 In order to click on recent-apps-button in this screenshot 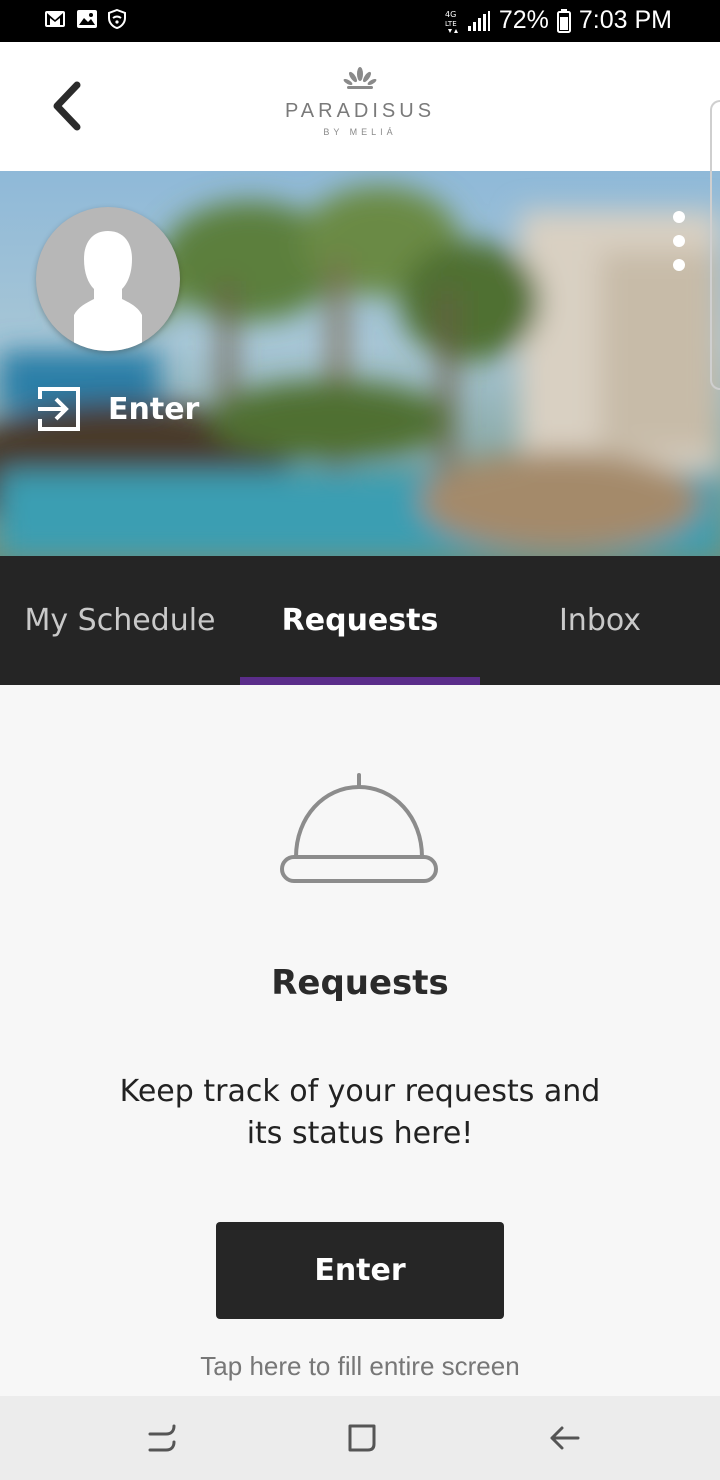, I will do `click(162, 1438)`.